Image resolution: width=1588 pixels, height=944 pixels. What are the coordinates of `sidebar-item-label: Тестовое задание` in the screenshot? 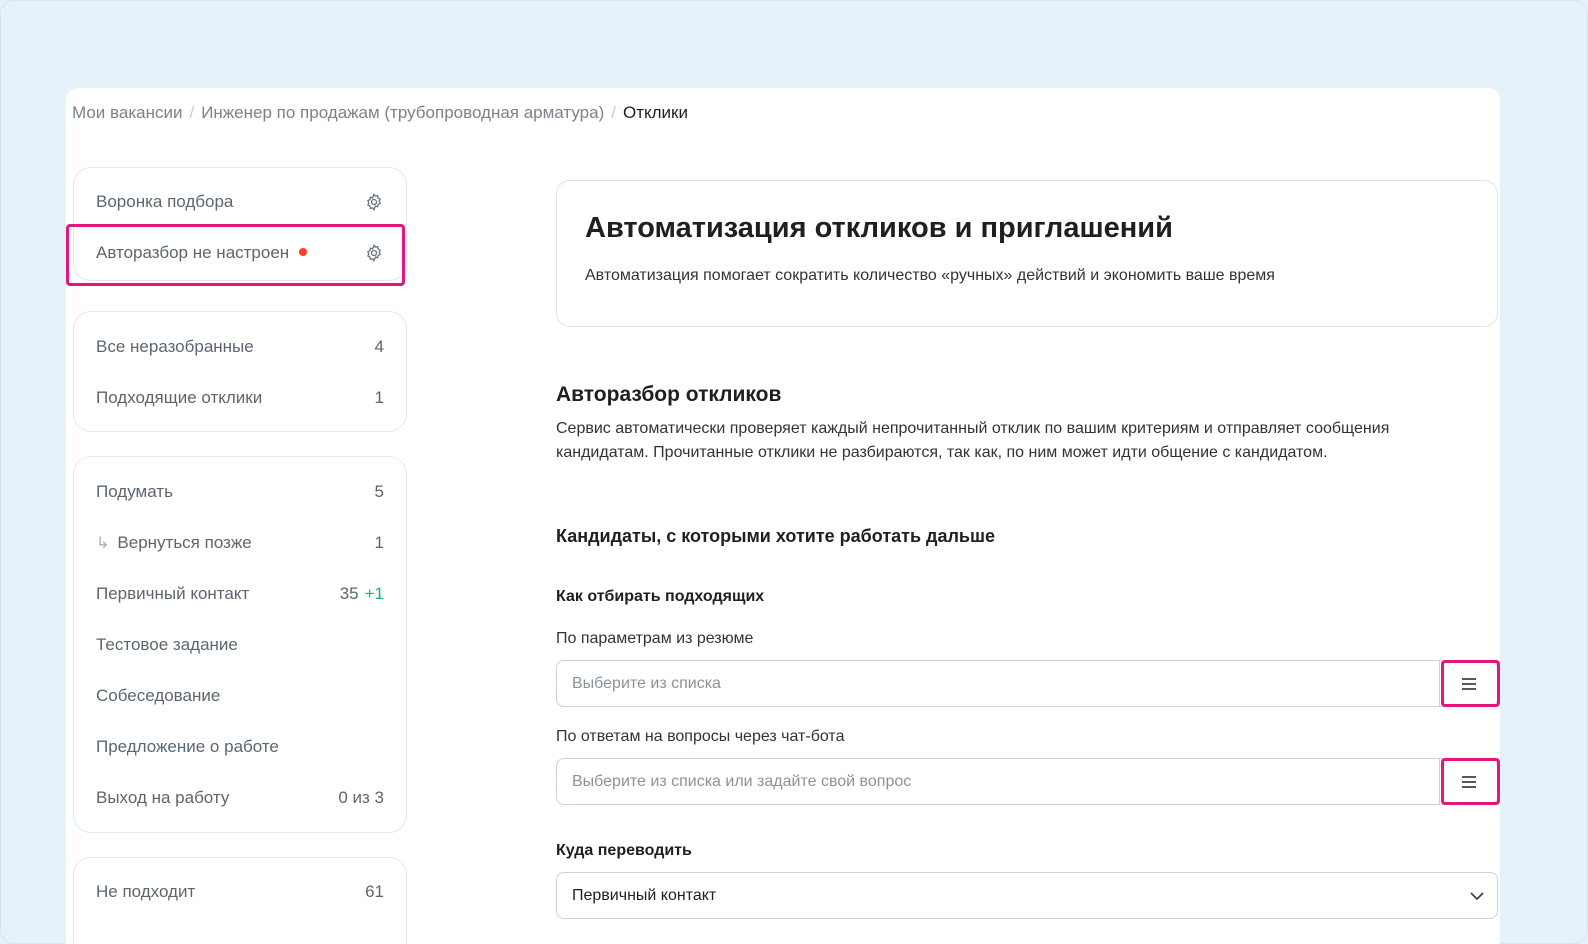 It's located at (167, 644).